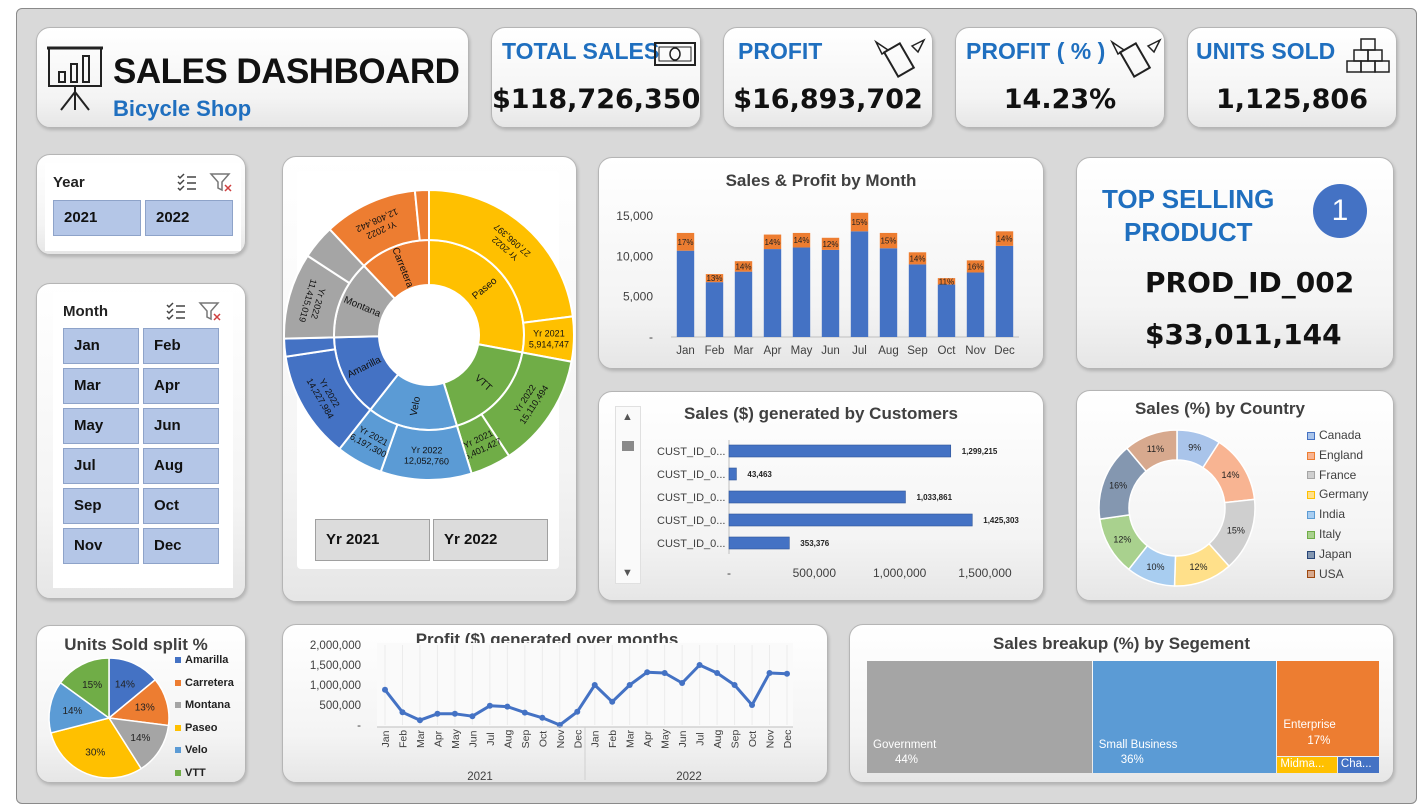  What do you see at coordinates (596, 738) in the screenshot?
I see `x-tick-label: Jan` at bounding box center [596, 738].